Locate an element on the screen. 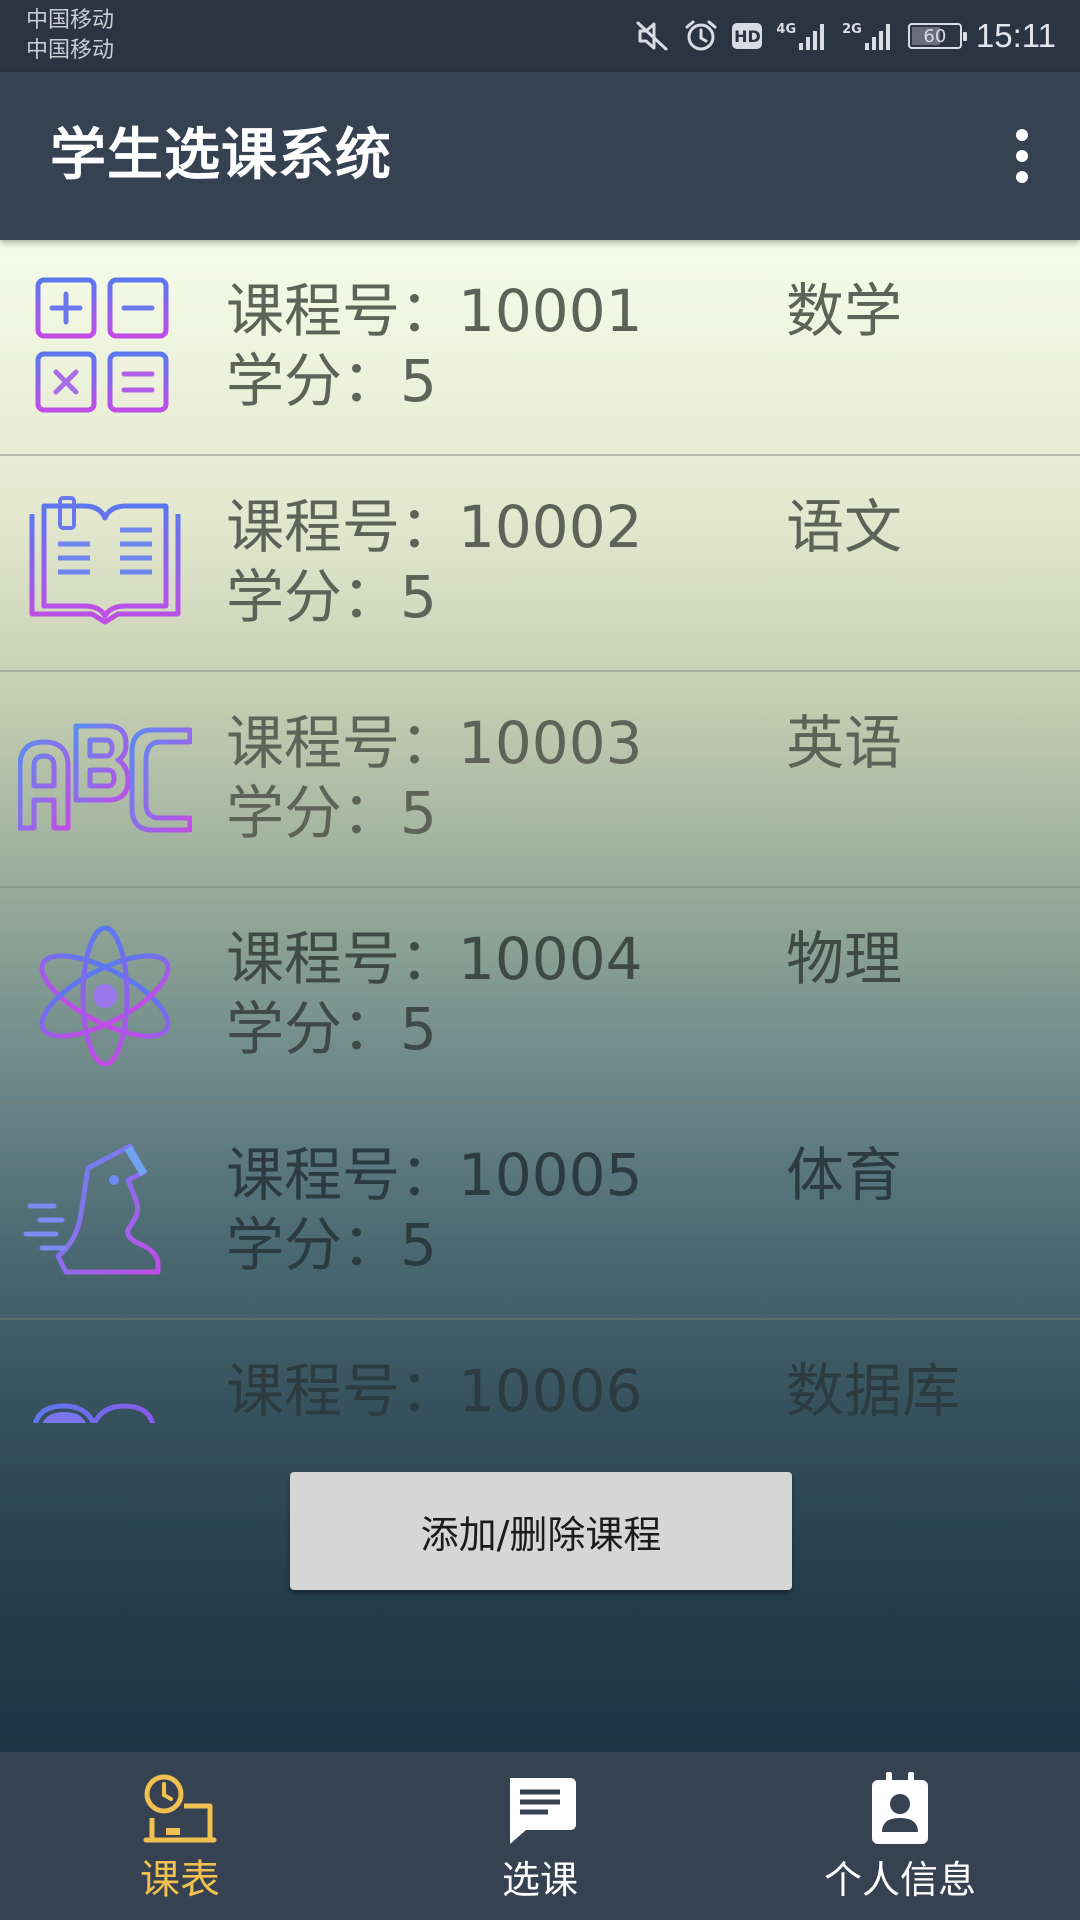  signal-2g-icon: 2G is located at coordinates (868, 36).